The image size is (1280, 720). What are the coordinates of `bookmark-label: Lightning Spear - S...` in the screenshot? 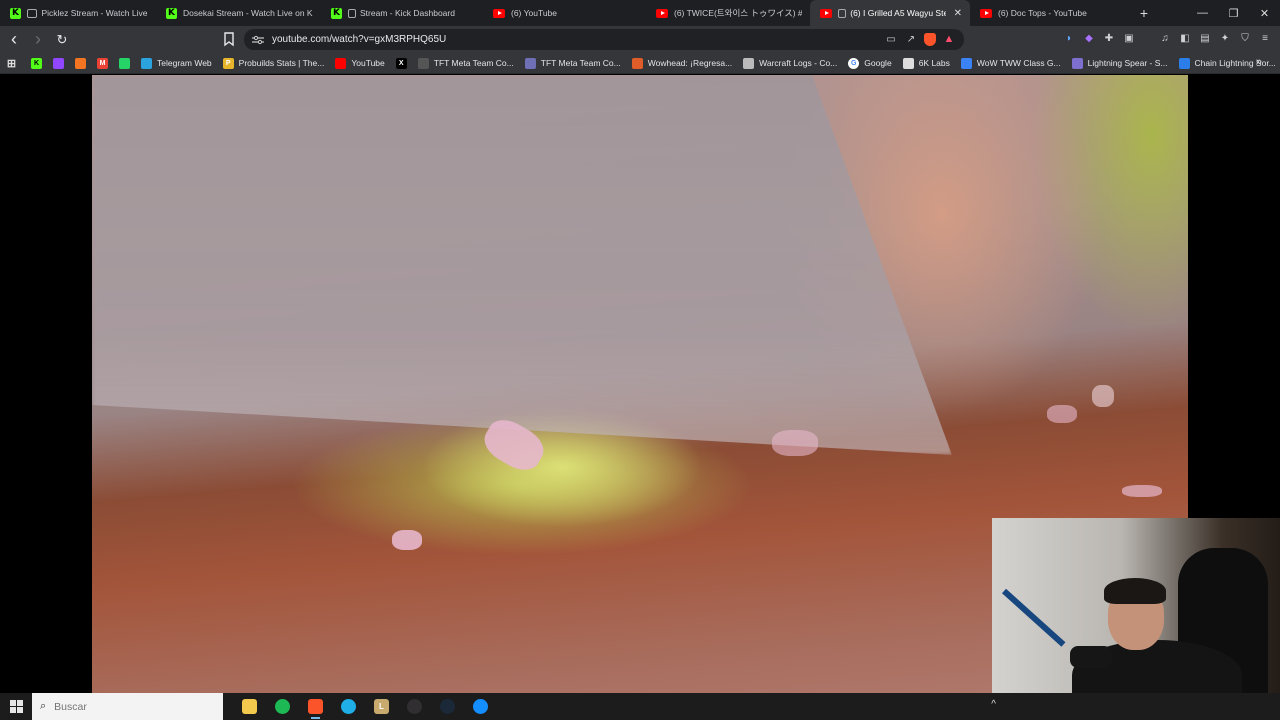 It's located at (1127, 63).